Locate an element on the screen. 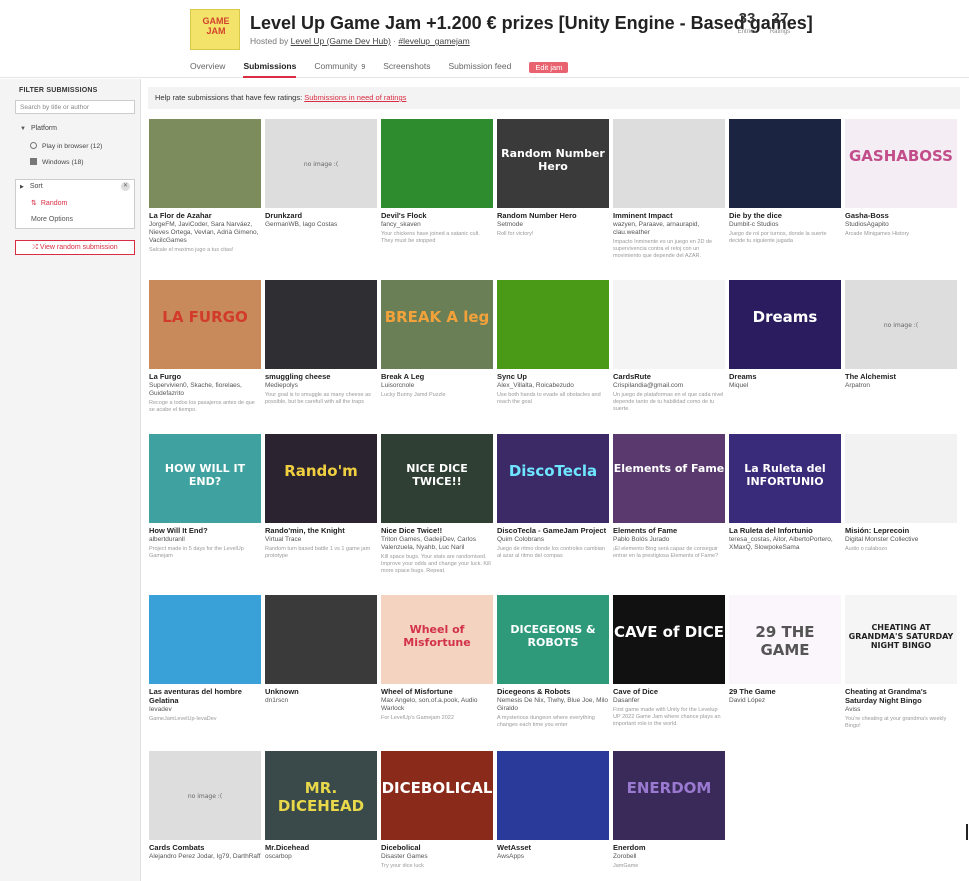 The image size is (969, 881). game-author: Mediepolys is located at coordinates (321, 386).